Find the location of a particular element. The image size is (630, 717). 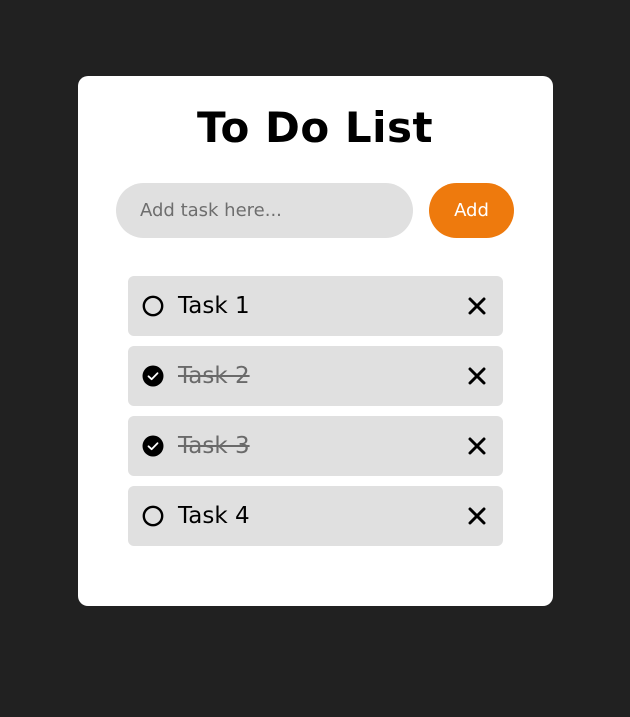

task-label: Task 2 is located at coordinates (214, 376).